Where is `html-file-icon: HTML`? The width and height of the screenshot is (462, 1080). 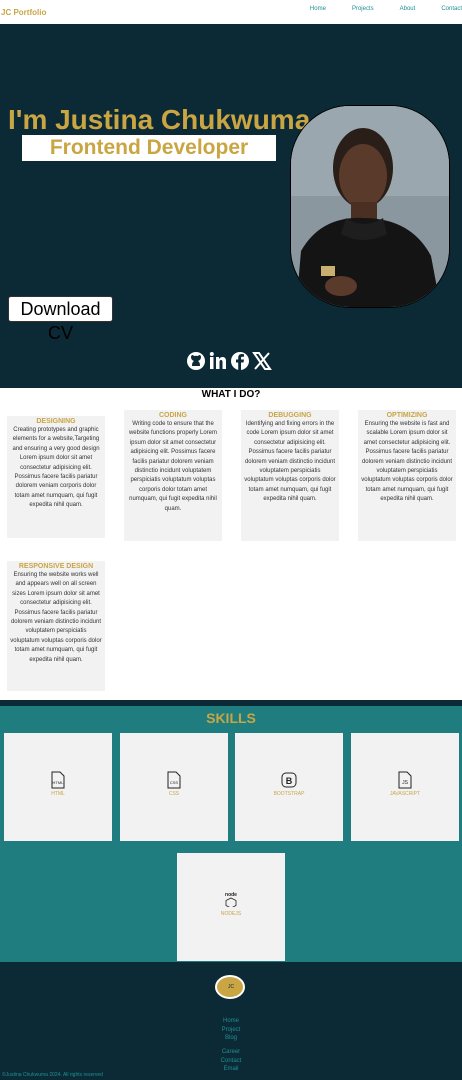
html-file-icon: HTML is located at coordinates (58, 780).